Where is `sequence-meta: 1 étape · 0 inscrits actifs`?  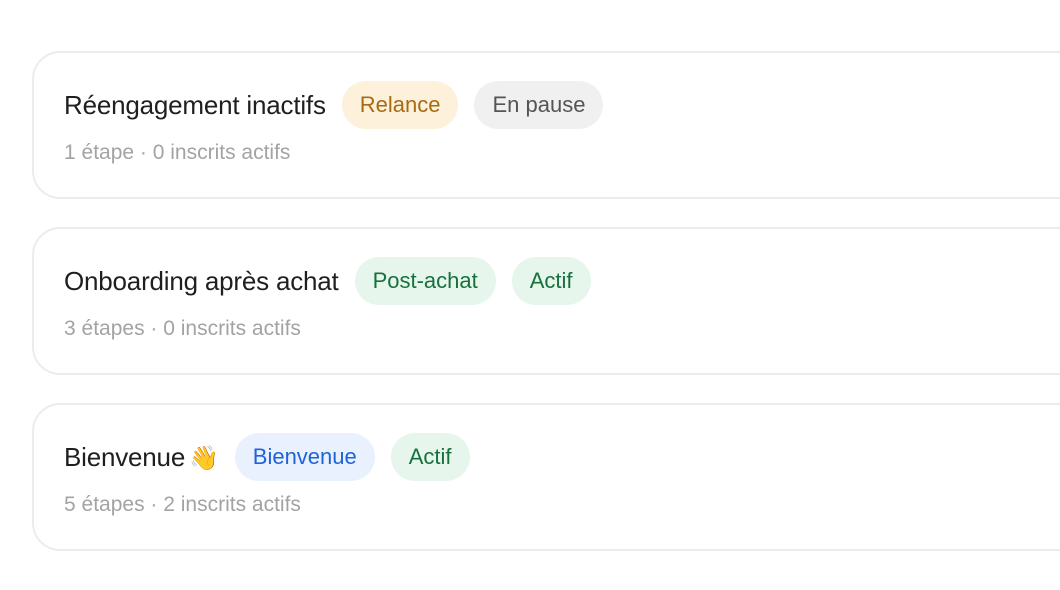
sequence-meta: 1 étape · 0 inscrits actifs is located at coordinates (177, 152).